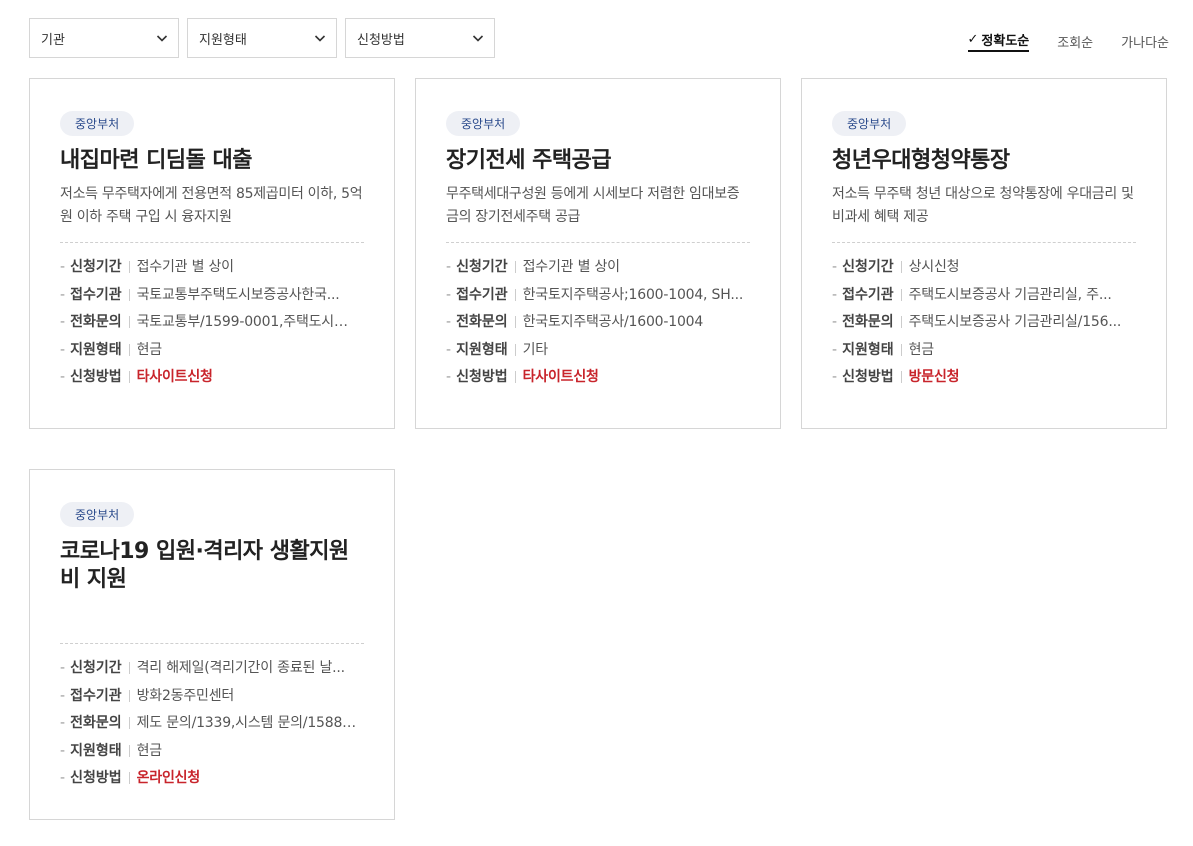 This screenshot has height=846, width=1193. I want to click on info-method: - 신청방법 방문신청, so click(896, 377).